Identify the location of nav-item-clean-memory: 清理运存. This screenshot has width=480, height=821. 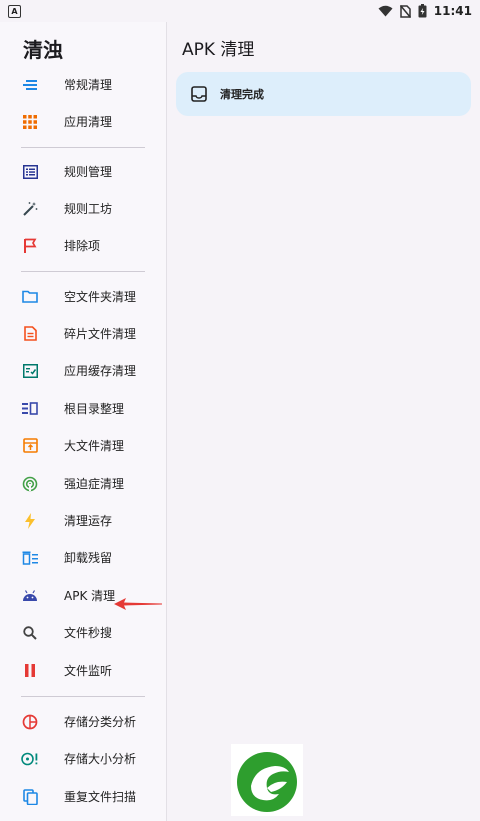
(83, 520).